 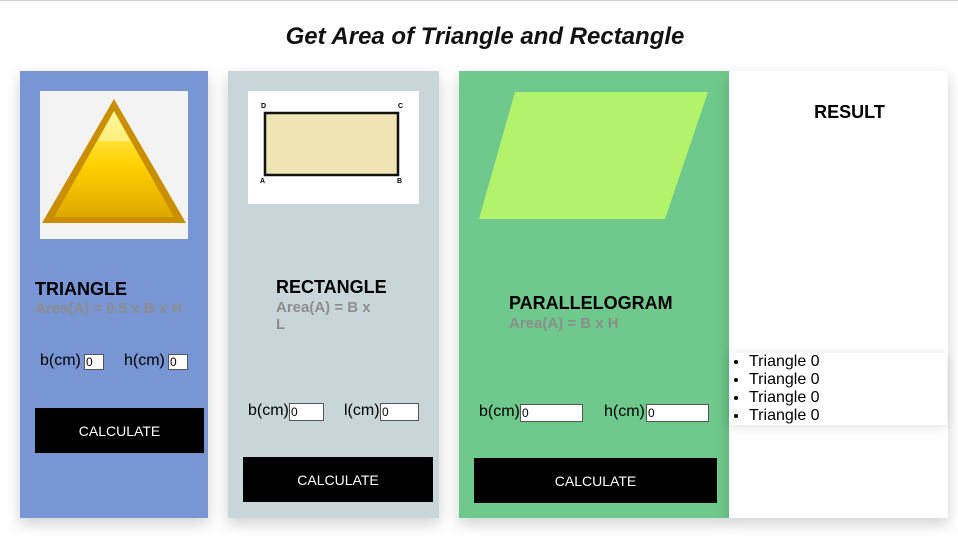 I want to click on triangle-formula: Area(A) = 0.5 x B x H, so click(x=109, y=308).